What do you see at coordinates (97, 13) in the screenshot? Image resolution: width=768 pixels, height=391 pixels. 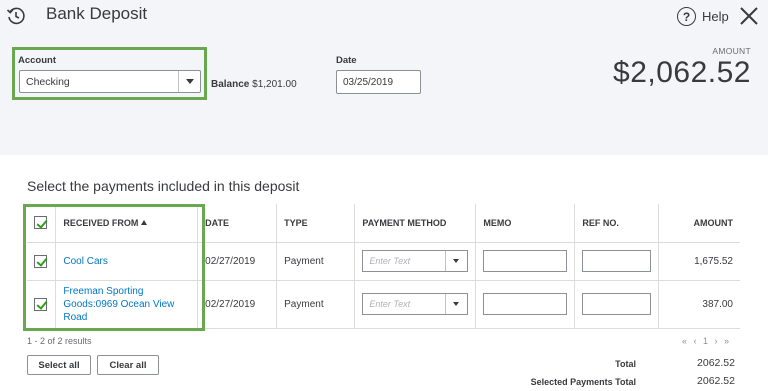 I see `page-title: Bank Deposit` at bounding box center [97, 13].